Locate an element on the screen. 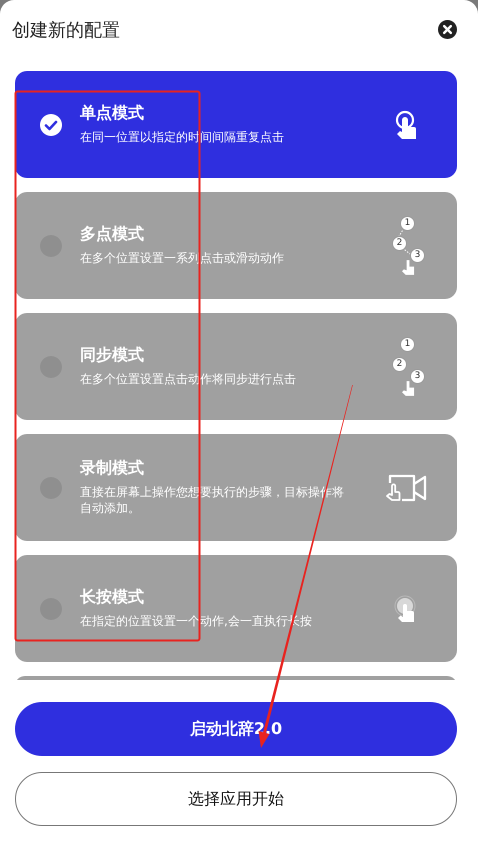  choose-app-button: 选择应用开始 is located at coordinates (236, 799).